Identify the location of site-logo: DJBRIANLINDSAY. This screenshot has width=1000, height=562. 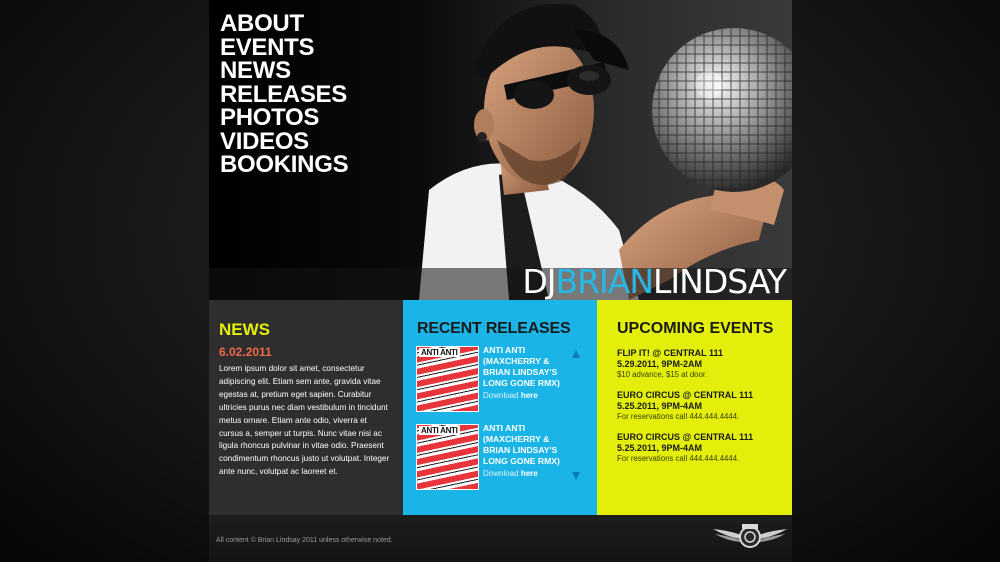
(654, 281).